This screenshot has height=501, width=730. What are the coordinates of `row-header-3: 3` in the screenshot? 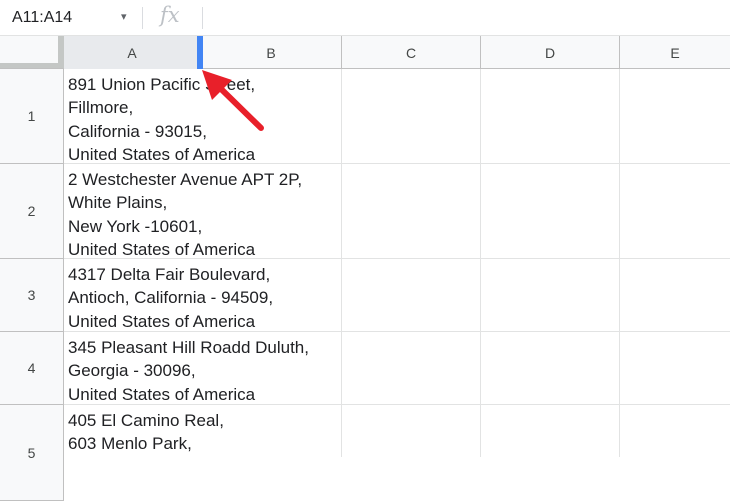 It's located at (32, 295).